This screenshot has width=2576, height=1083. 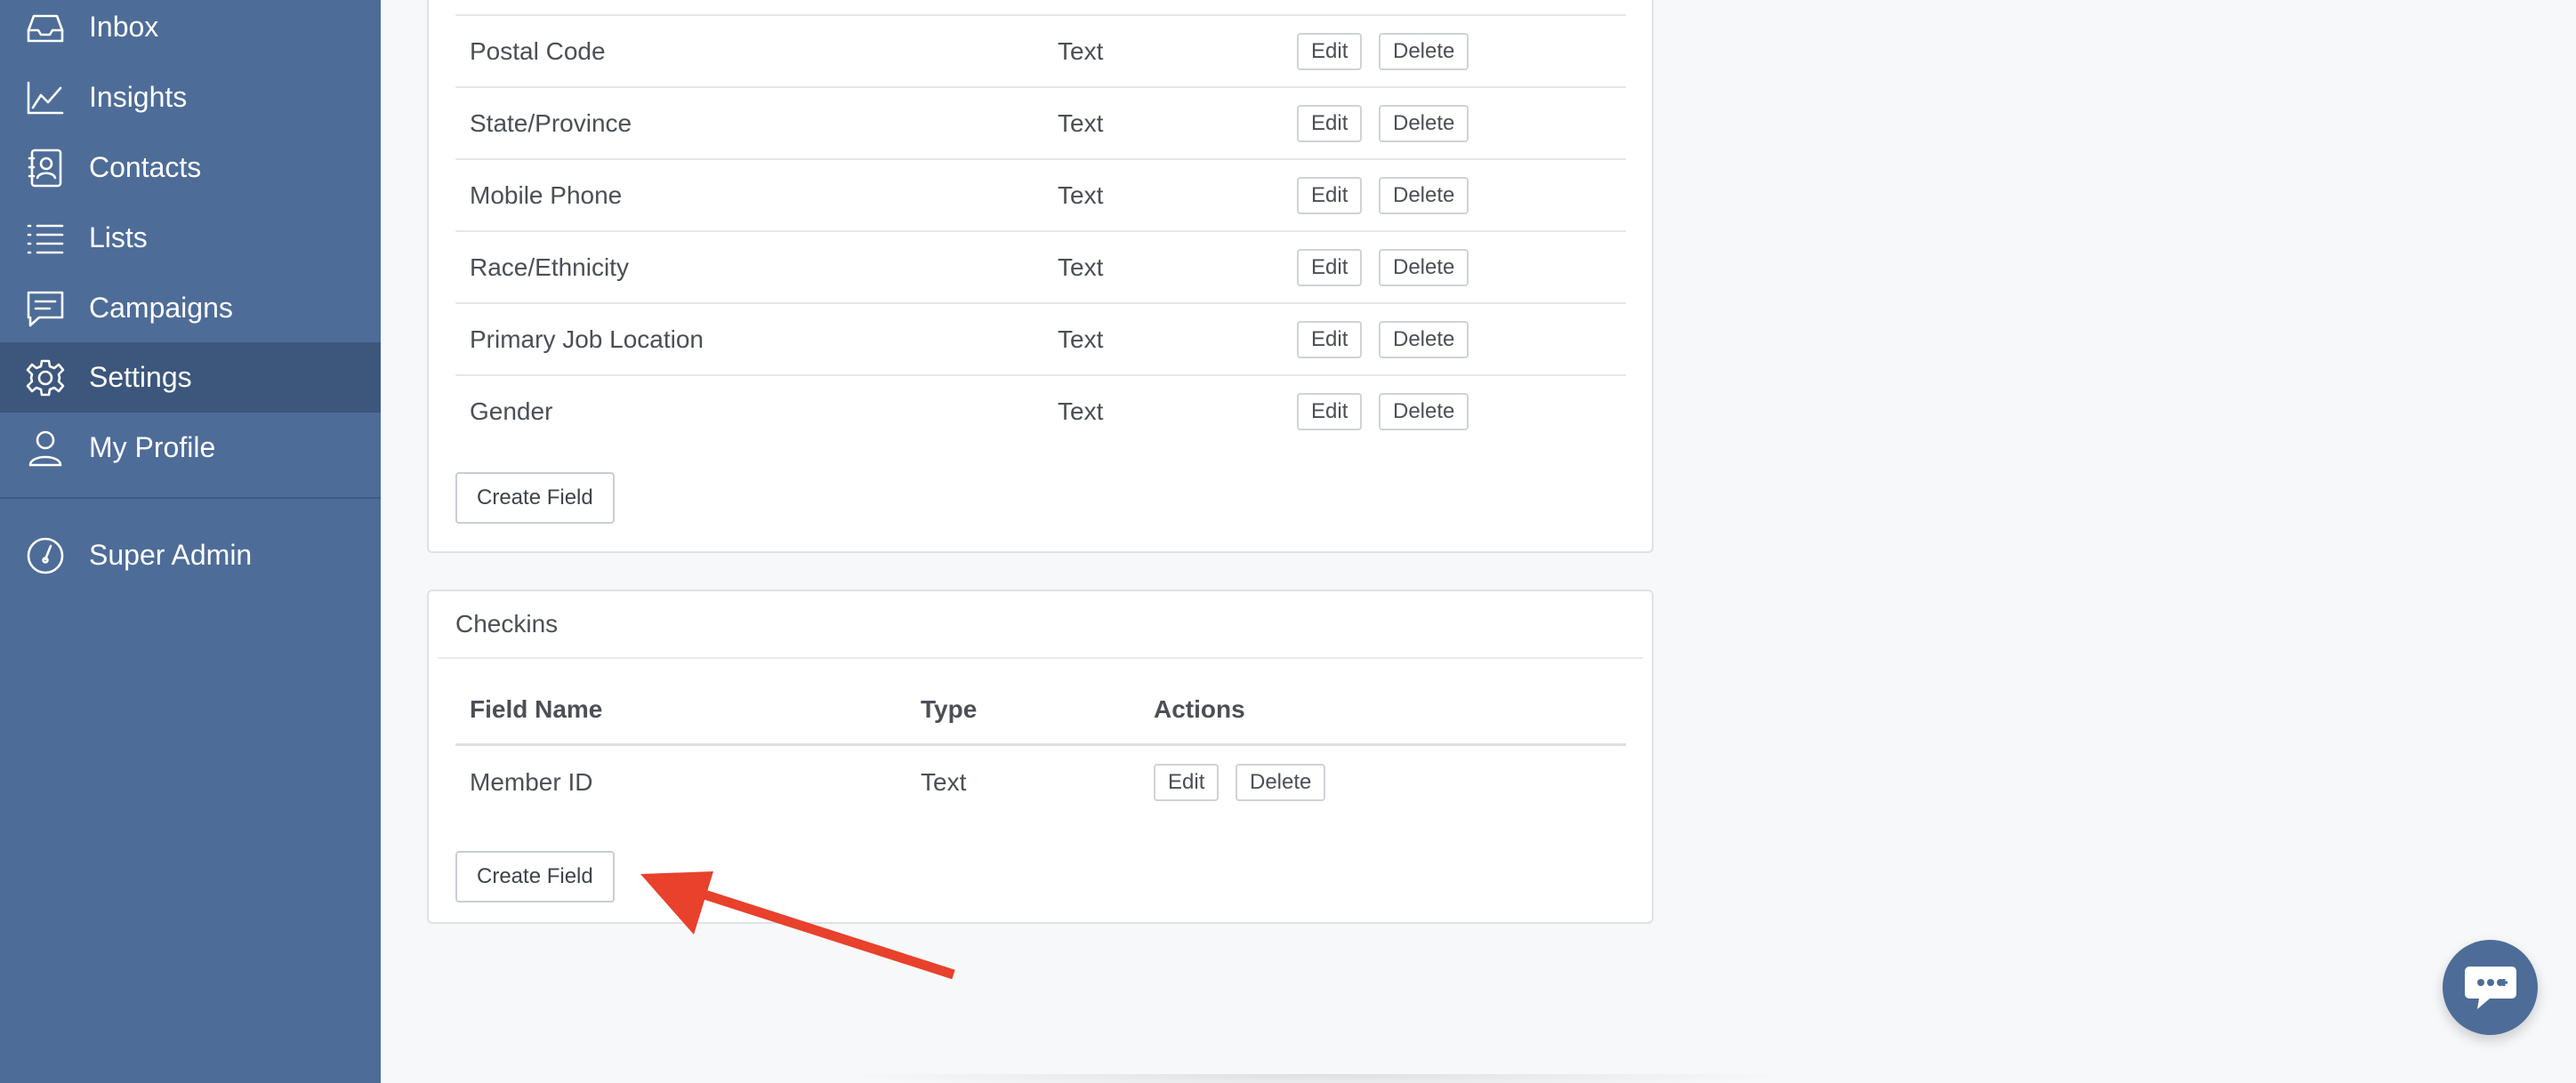 I want to click on field-name: State/Province, so click(x=551, y=122).